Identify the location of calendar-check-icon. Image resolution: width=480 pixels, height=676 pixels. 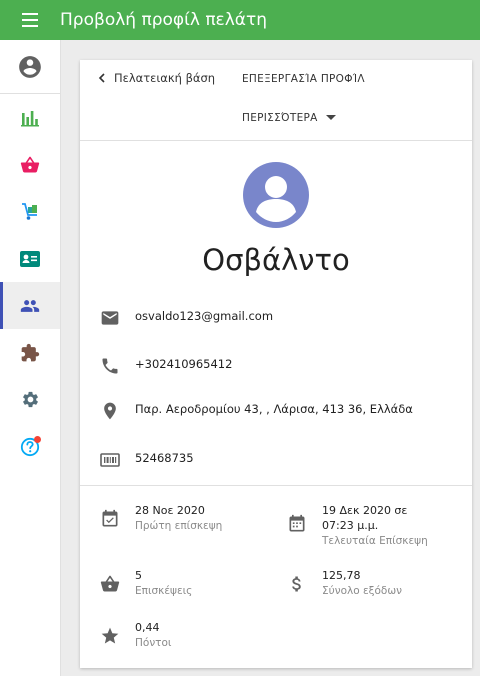
(110, 518).